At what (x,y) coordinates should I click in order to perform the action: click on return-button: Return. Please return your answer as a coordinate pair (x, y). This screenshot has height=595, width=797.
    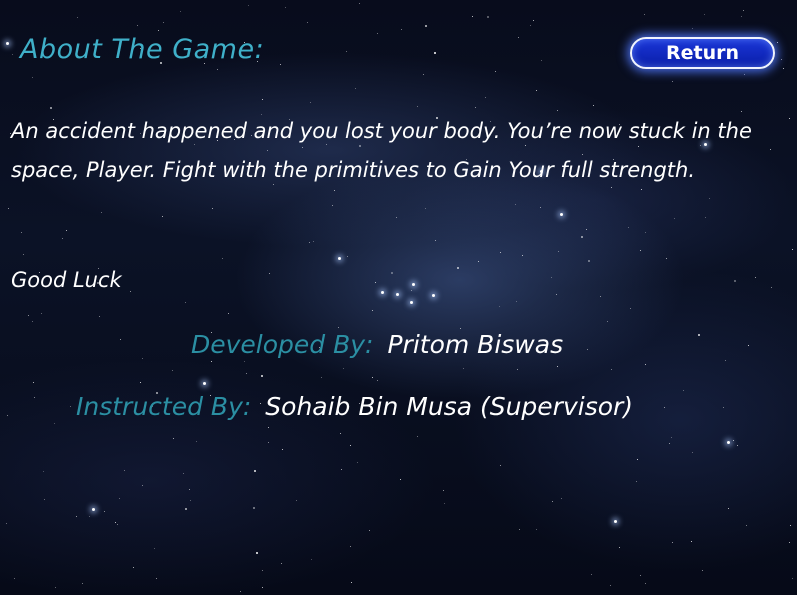
    Looking at the image, I should click on (702, 53).